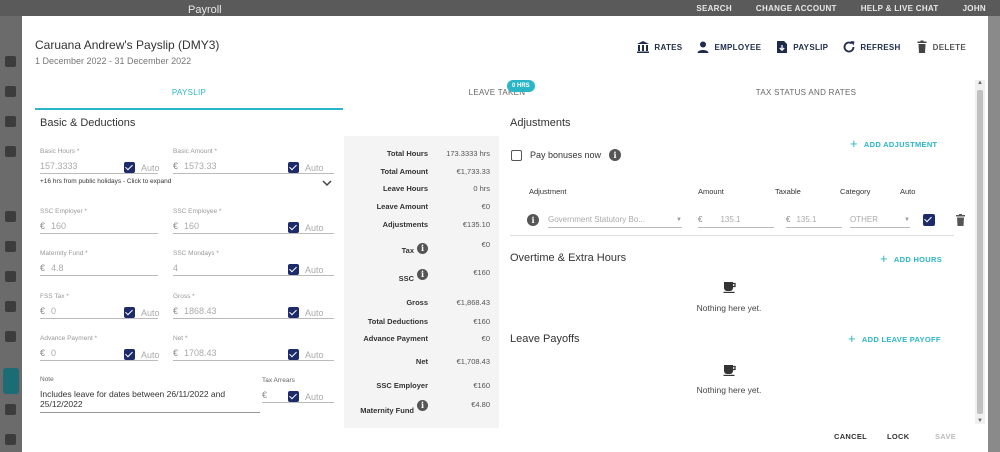  I want to click on adjustment-select: Government Statutory Bo... ▼, so click(615, 220).